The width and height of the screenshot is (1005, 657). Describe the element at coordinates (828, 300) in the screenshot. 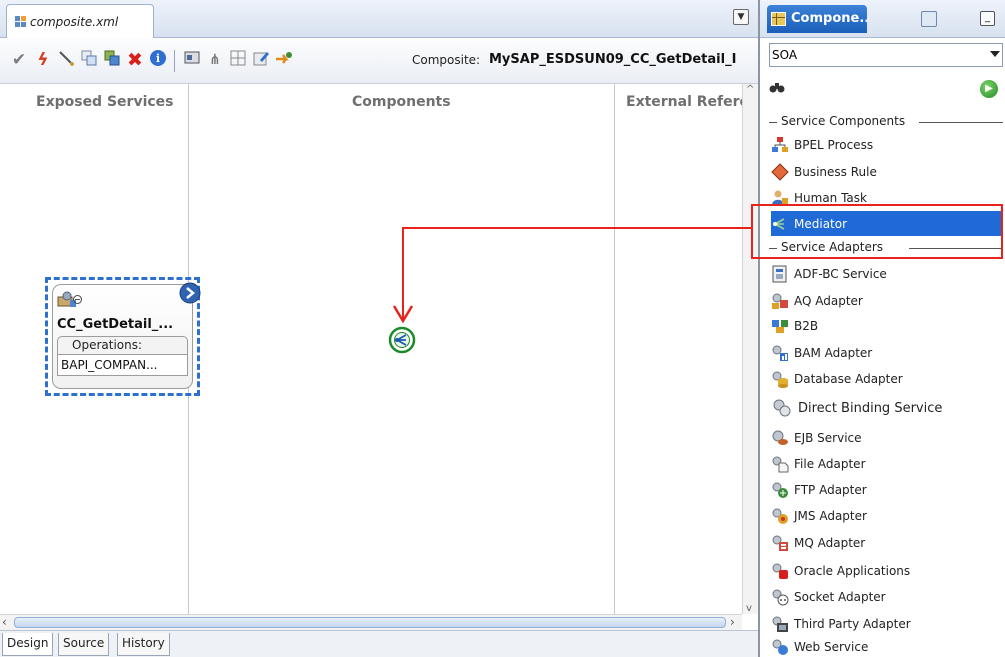

I see `palette-item-label: AQ Adapter` at that location.